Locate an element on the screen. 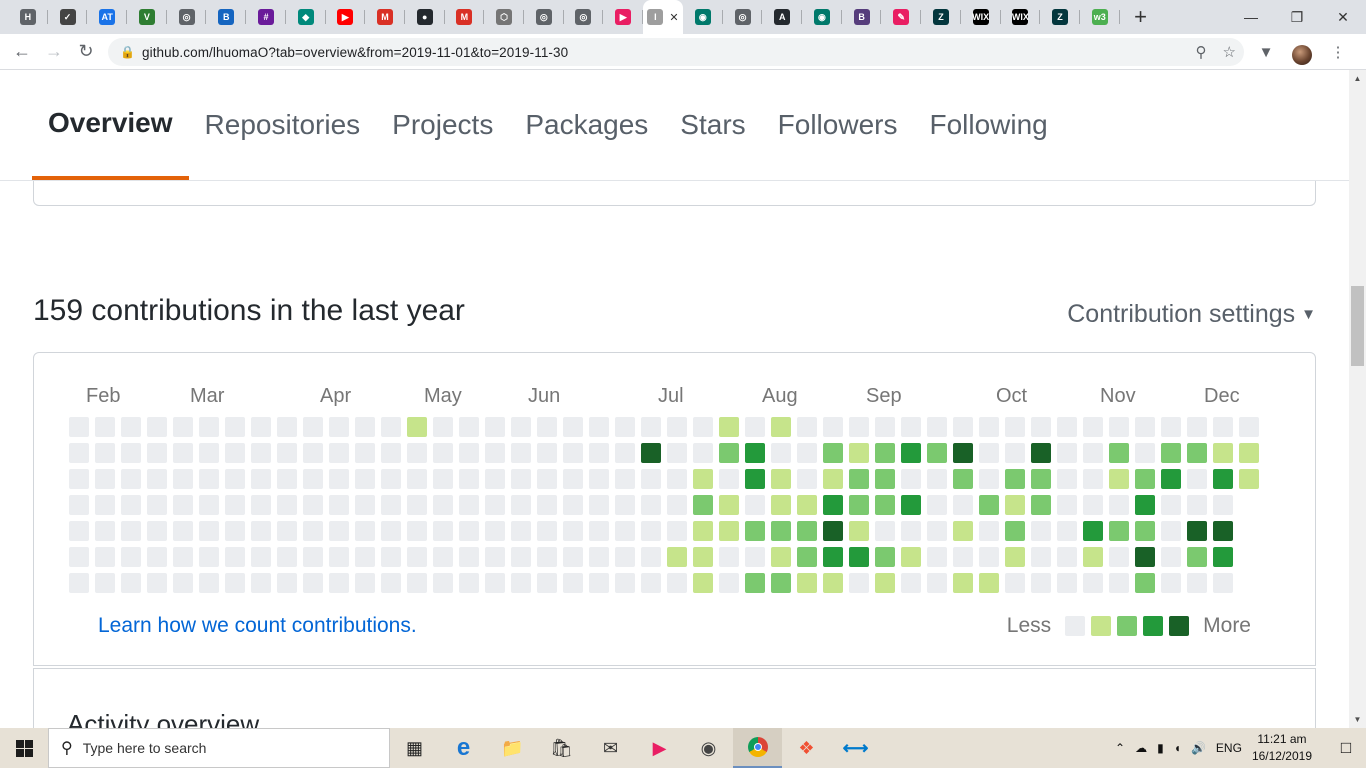 This screenshot has width=1366, height=768. store-icon: 🛍 is located at coordinates (561, 748).